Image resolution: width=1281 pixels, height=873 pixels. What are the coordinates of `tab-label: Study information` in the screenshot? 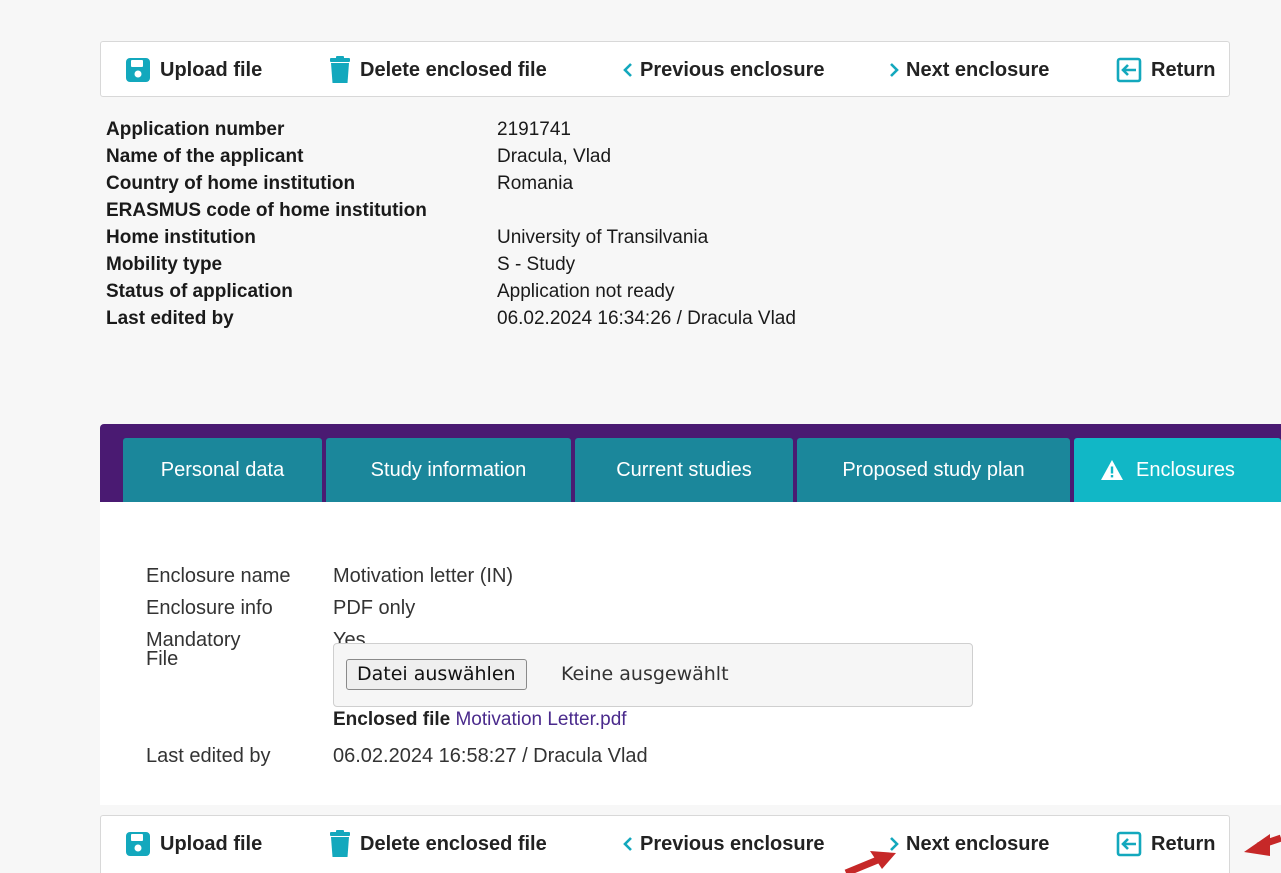 It's located at (448, 469).